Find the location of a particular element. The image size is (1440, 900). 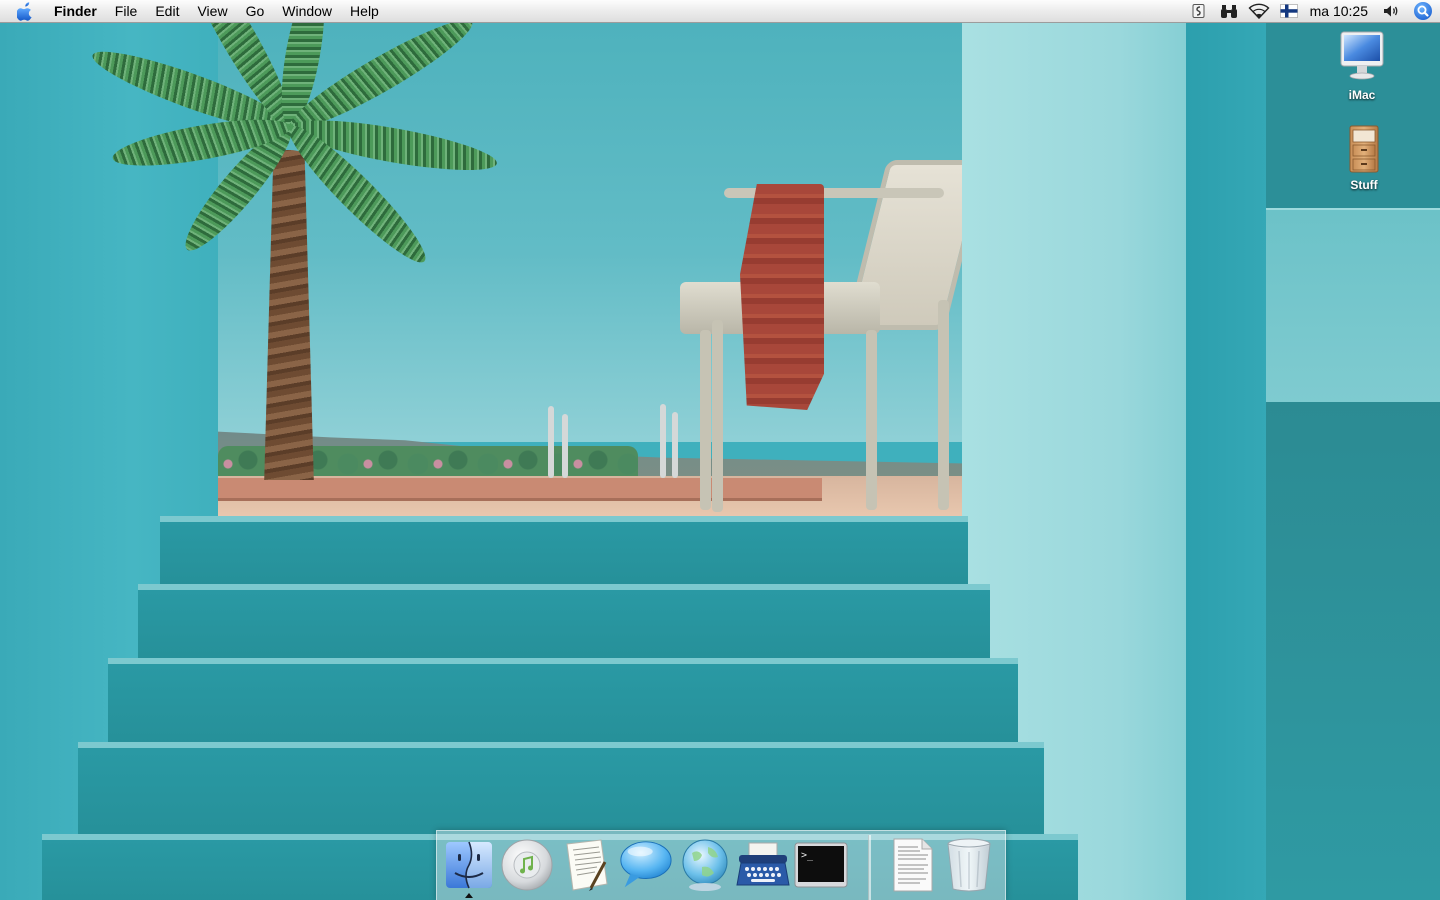

dock-item-ichat is located at coordinates (645, 865).